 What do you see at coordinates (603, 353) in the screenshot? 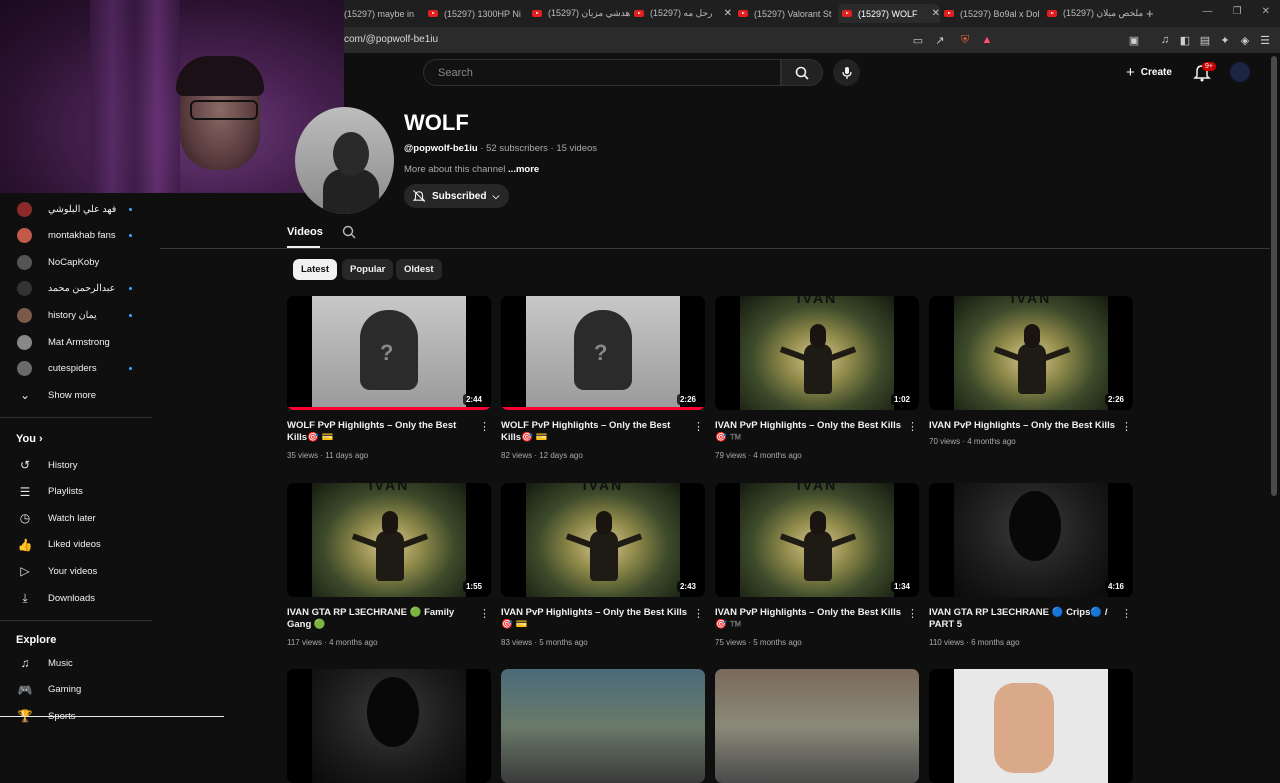
I see `video-thumbnail: ? 2:26` at bounding box center [603, 353].